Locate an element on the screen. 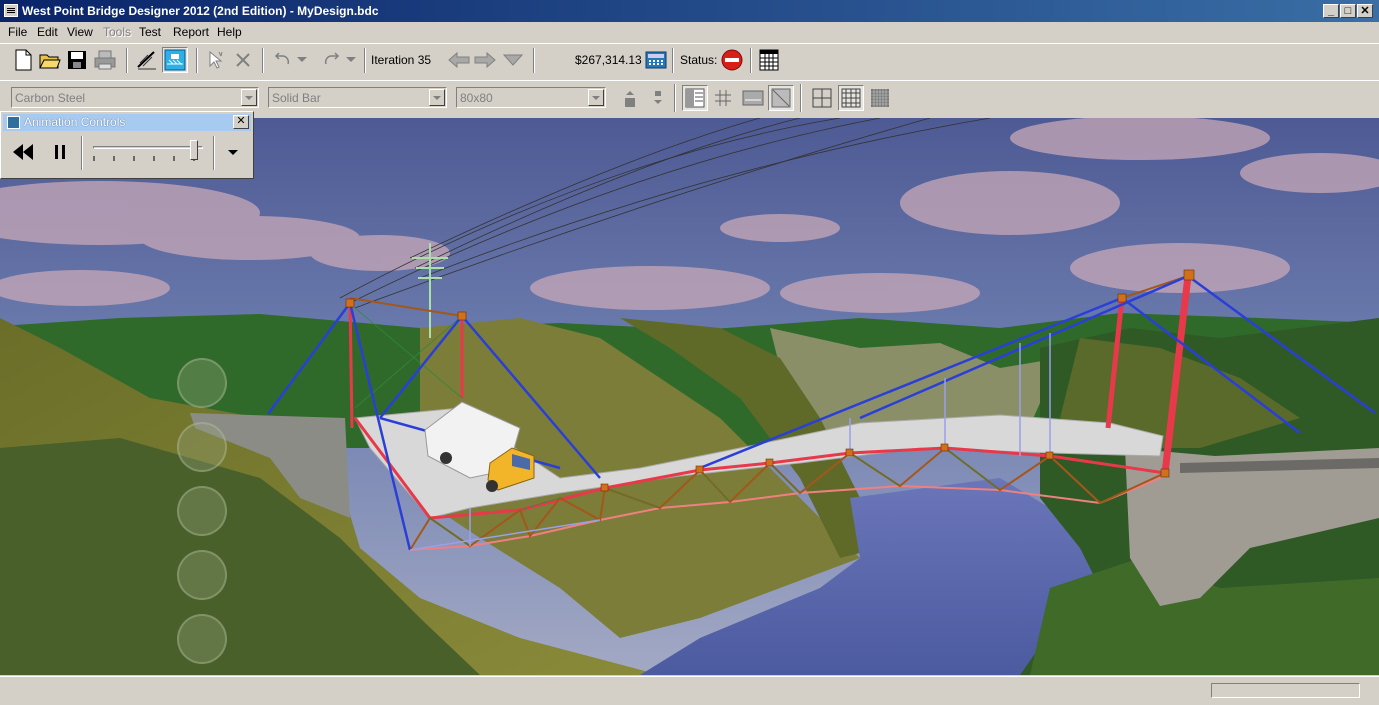  redo-icon is located at coordinates (332, 58).